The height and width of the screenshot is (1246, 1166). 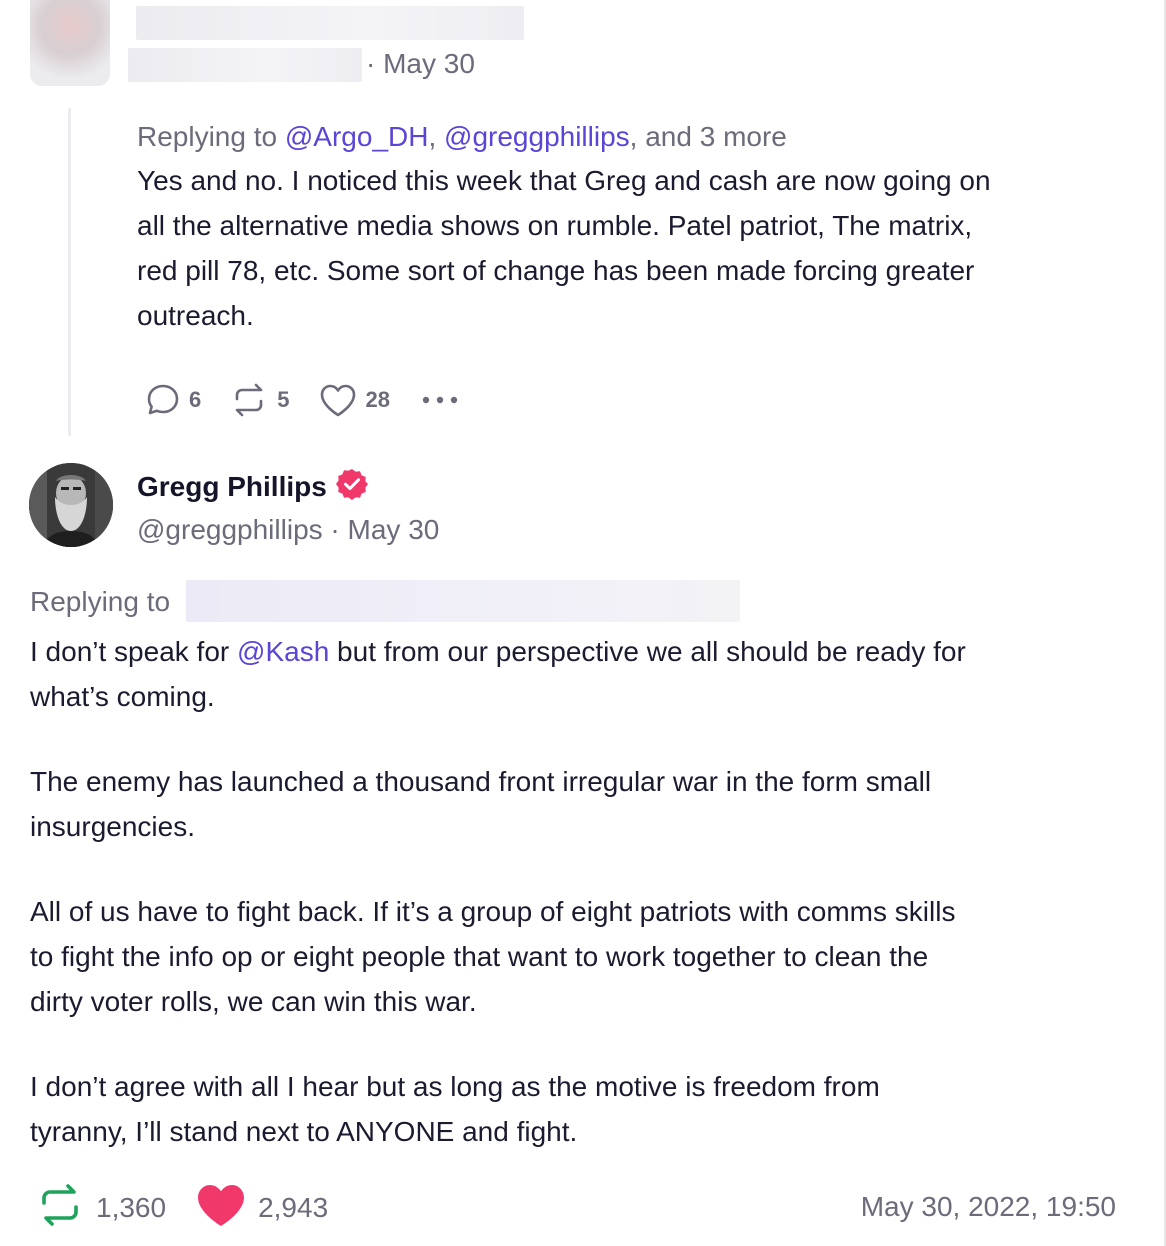 What do you see at coordinates (163, 400) in the screenshot?
I see `comment-icon` at bounding box center [163, 400].